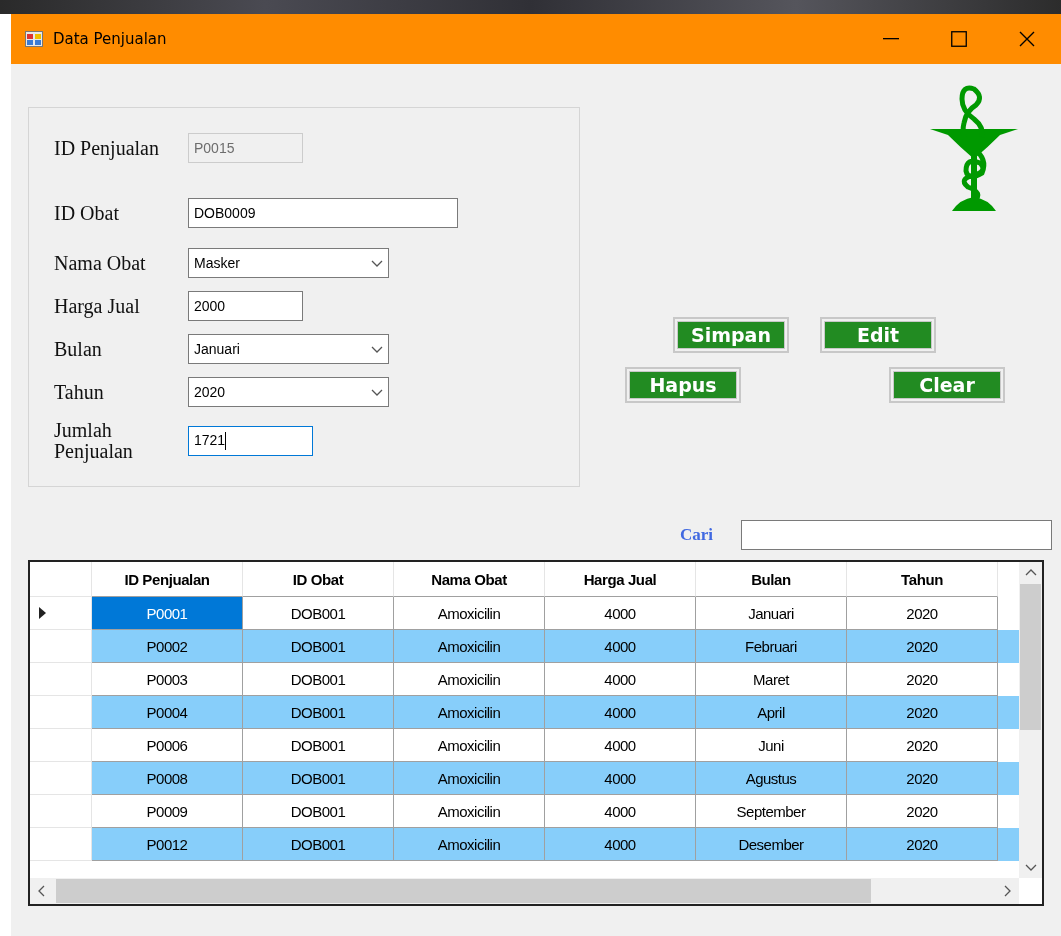 The height and width of the screenshot is (936, 1061). I want to click on action-button: Simpan, so click(731, 335).